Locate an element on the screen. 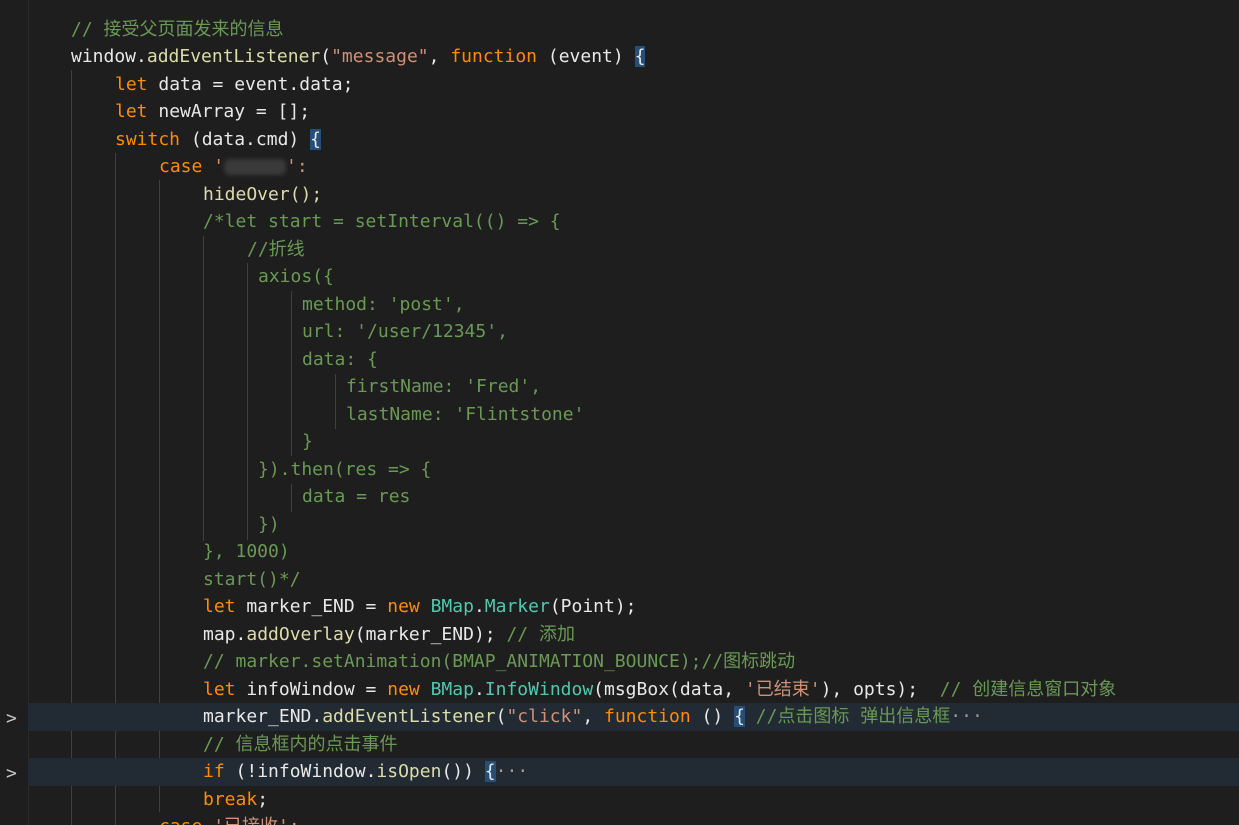 The image size is (1239, 825). comment: firstName: 'Fred', is located at coordinates (444, 386).